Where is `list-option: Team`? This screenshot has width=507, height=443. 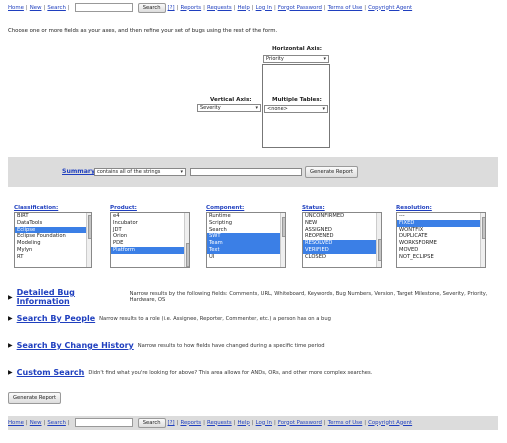
list-option: Team is located at coordinates (244, 243).